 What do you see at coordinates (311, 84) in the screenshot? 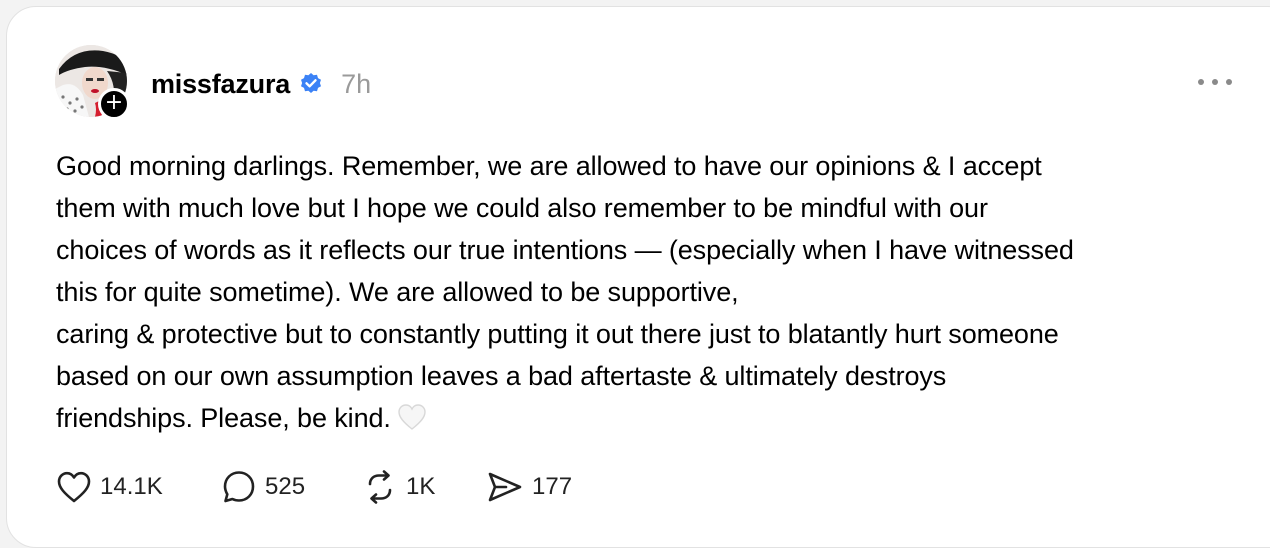
I see `verified-badge-icon` at bounding box center [311, 84].